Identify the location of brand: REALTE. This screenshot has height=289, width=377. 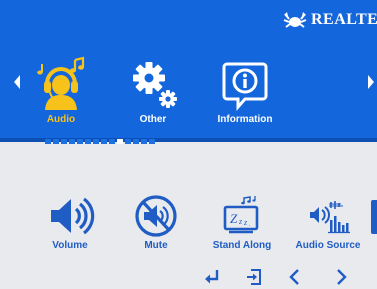
(330, 20).